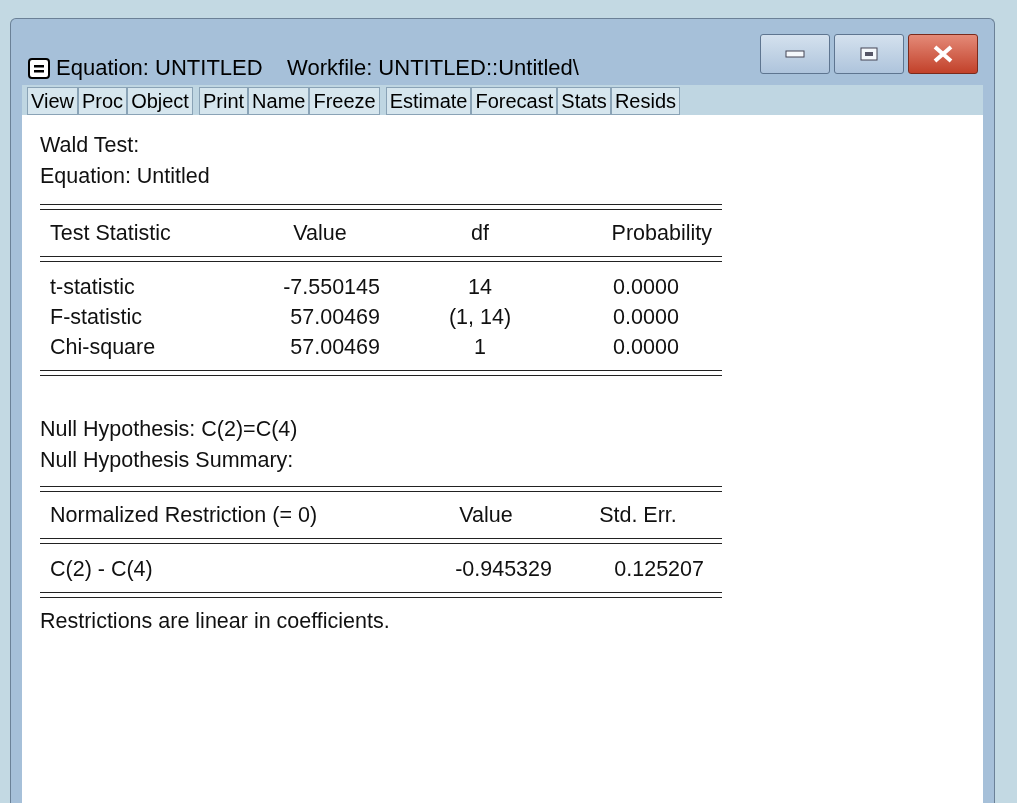 This screenshot has height=803, width=1017. What do you see at coordinates (167, 460) in the screenshot?
I see `output-text: Null Hypothesis Summary:` at bounding box center [167, 460].